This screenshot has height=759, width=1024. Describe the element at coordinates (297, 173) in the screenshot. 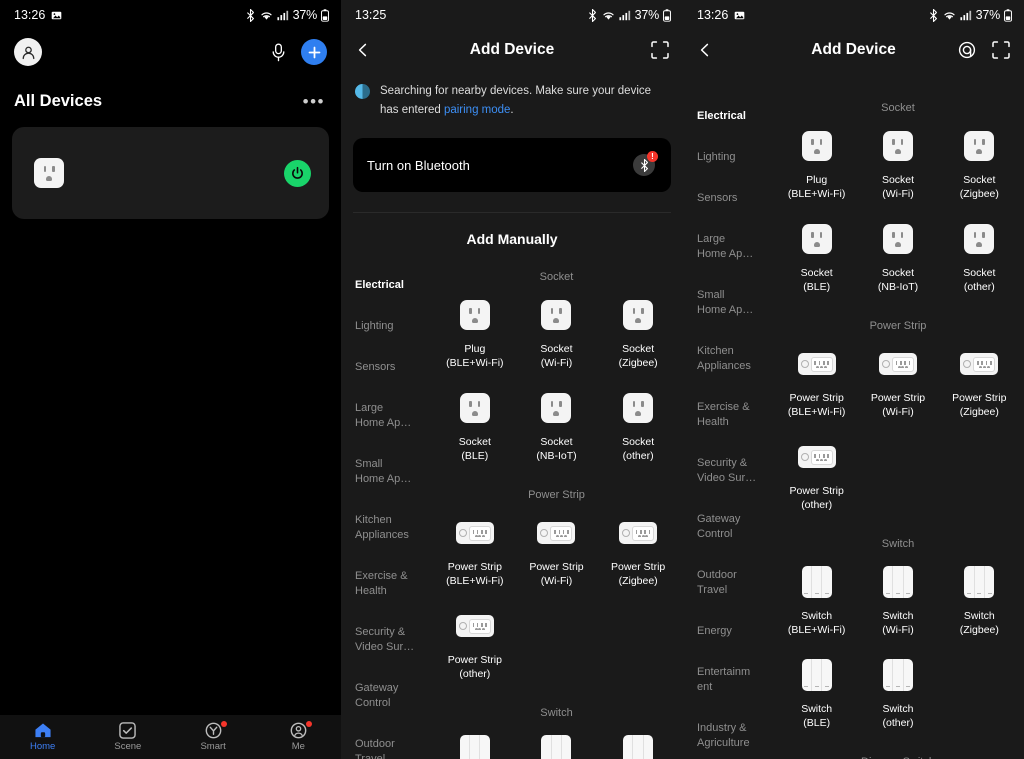

I see `power-toggle-button` at that location.